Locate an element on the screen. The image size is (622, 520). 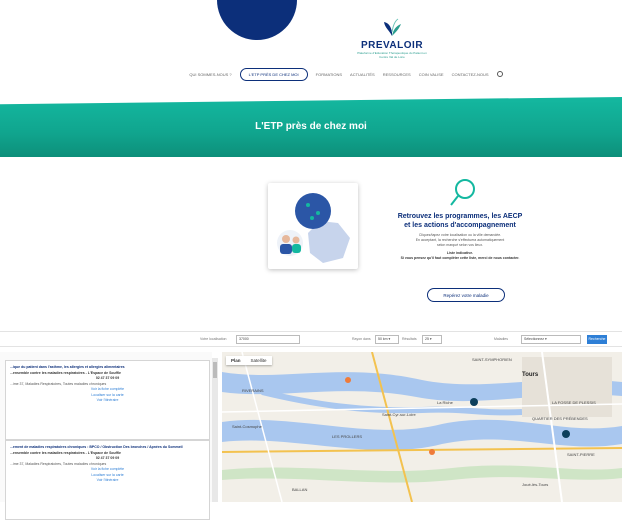
map-label-ballan: BALLAN is located at coordinates (300, 489).